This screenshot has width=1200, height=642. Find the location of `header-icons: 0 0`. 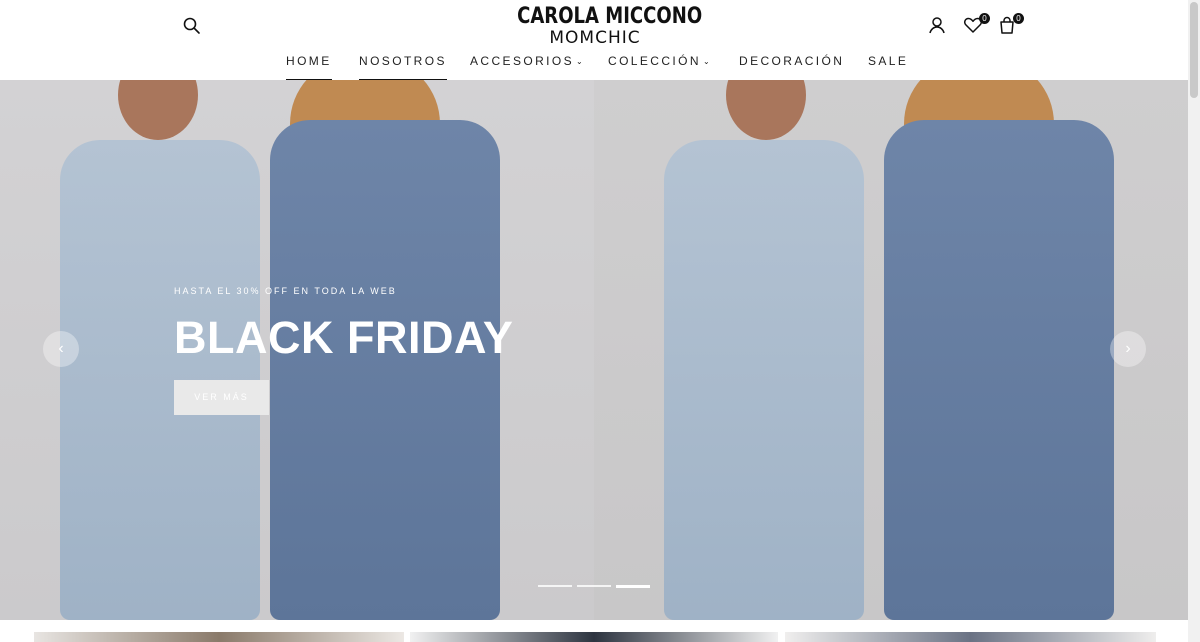

header-icons: 0 0 is located at coordinates (981, 26).